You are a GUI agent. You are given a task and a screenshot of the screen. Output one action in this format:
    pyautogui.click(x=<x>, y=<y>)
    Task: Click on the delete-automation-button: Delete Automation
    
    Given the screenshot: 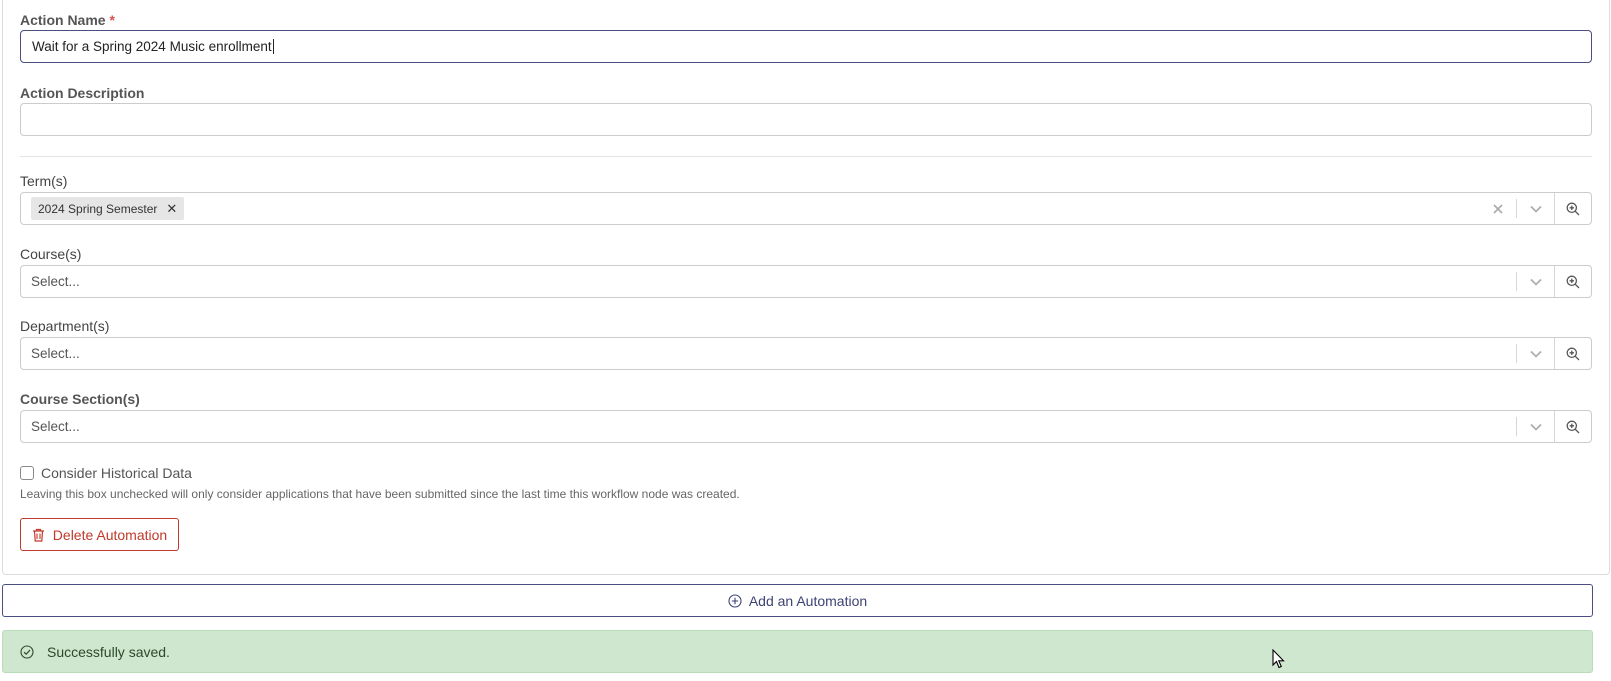 What is the action you would take?
    pyautogui.click(x=99, y=534)
    